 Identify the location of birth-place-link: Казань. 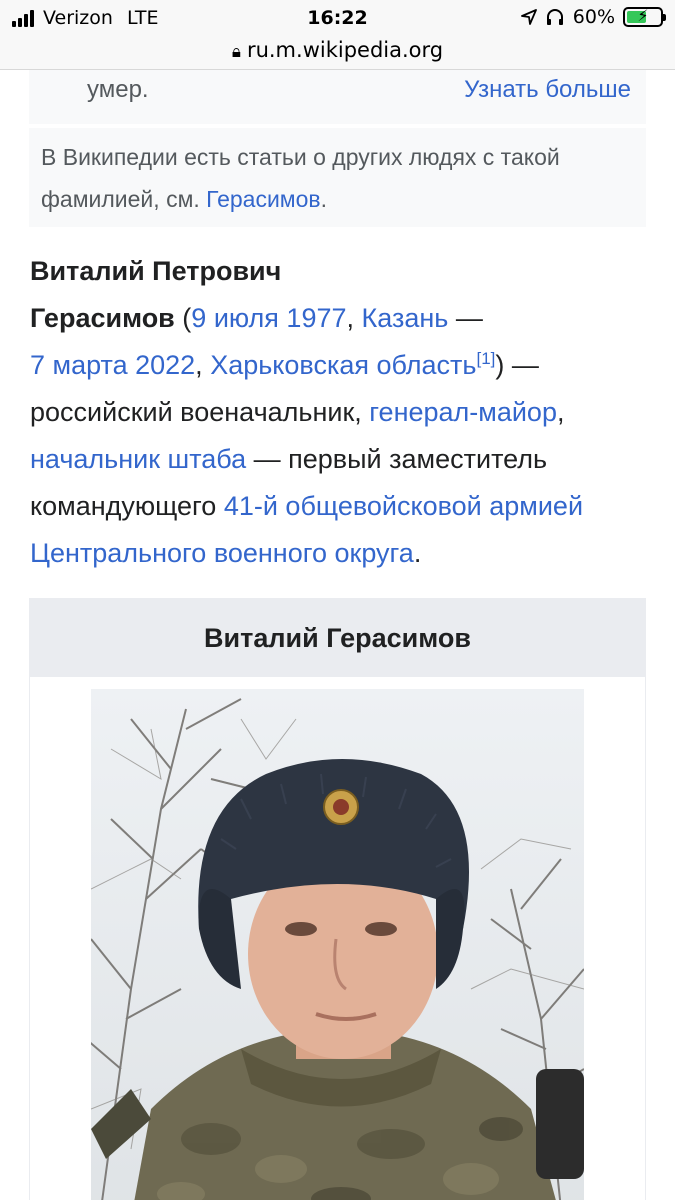
(405, 318).